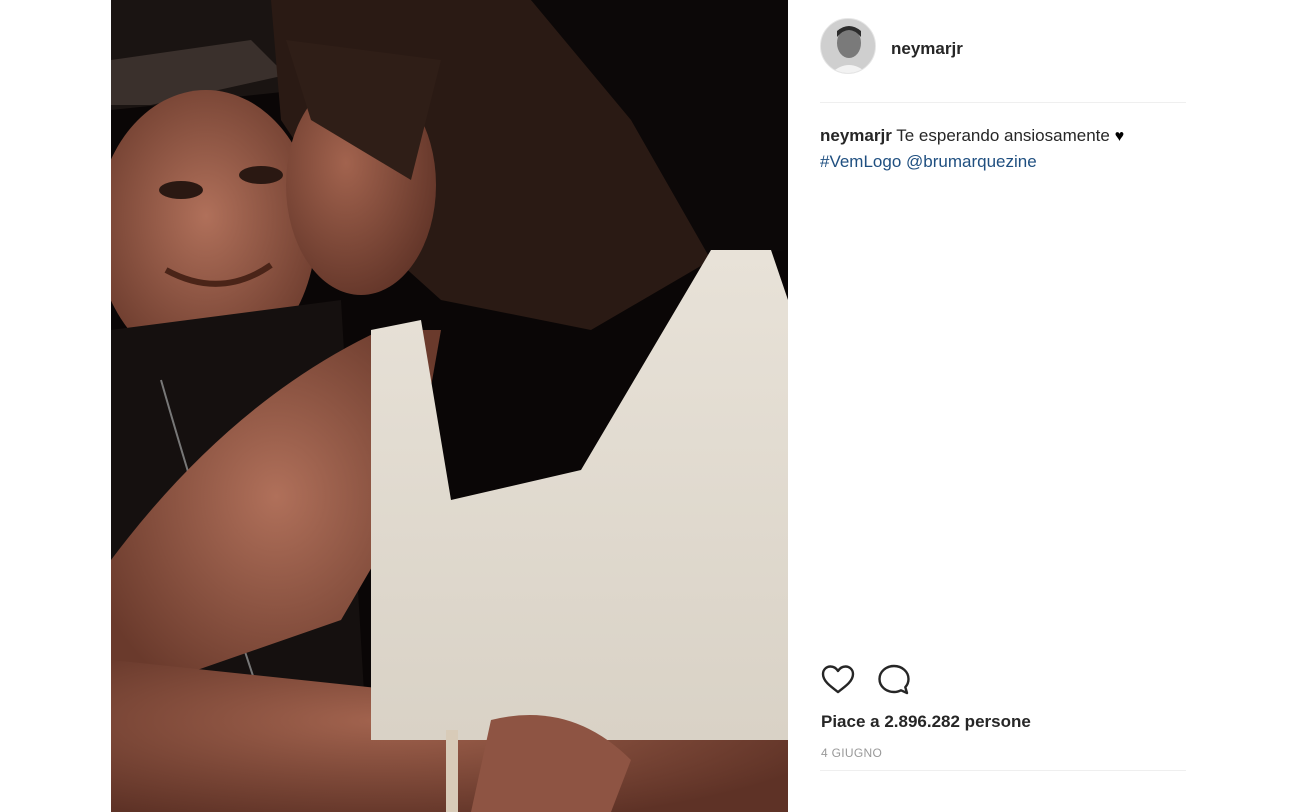 The height and width of the screenshot is (812, 1298). I want to click on caption-username: neymarjr, so click(856, 135).